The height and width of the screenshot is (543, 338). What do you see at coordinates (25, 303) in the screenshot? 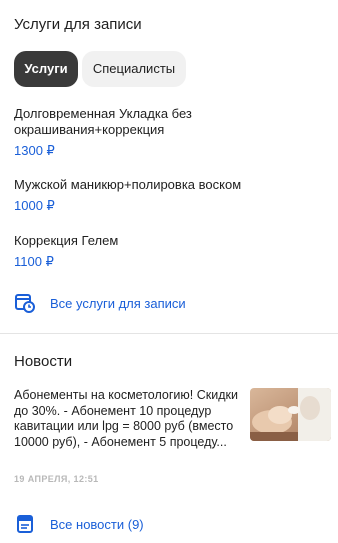
I see `calendar-clock-icon` at bounding box center [25, 303].